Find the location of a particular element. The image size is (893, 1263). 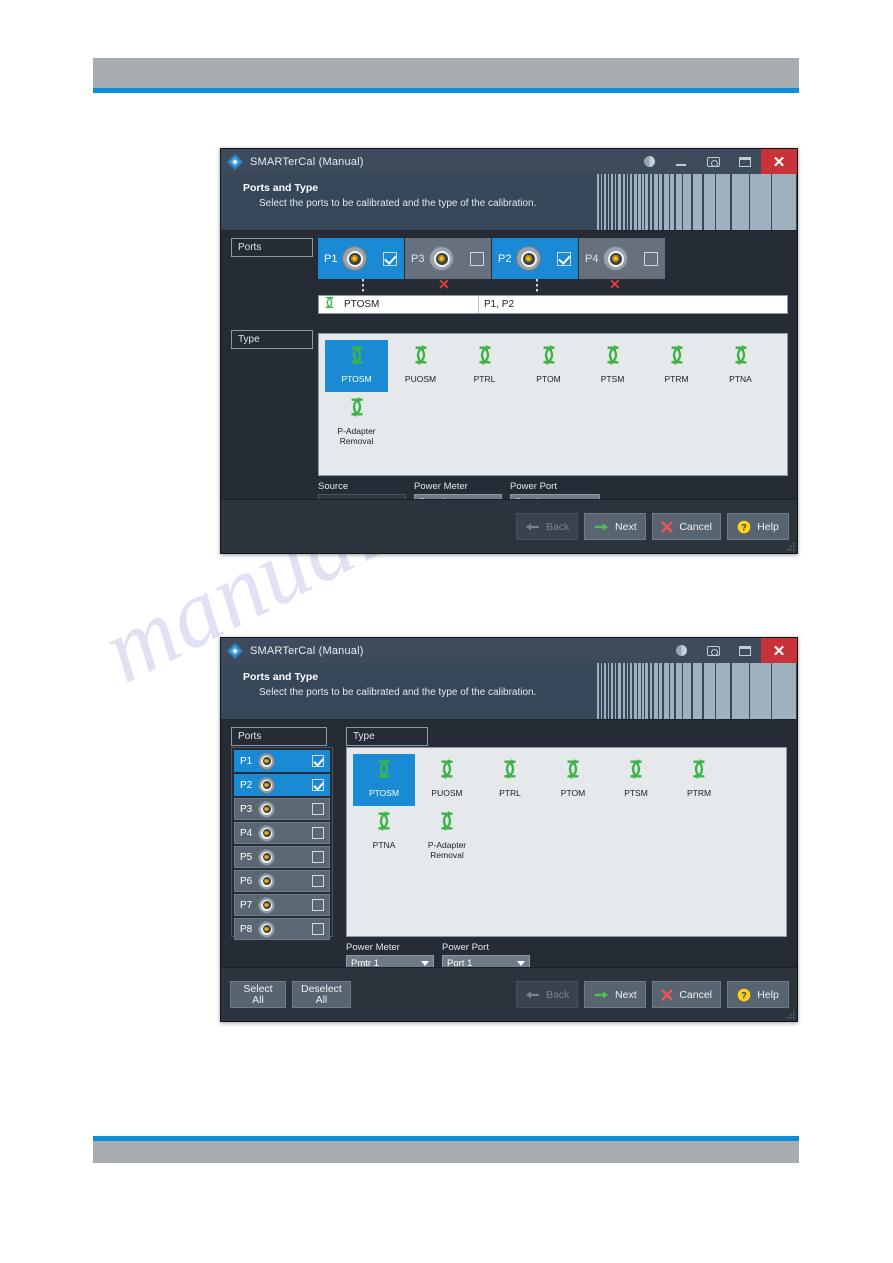

select-all-button: Select All is located at coordinates (258, 994).